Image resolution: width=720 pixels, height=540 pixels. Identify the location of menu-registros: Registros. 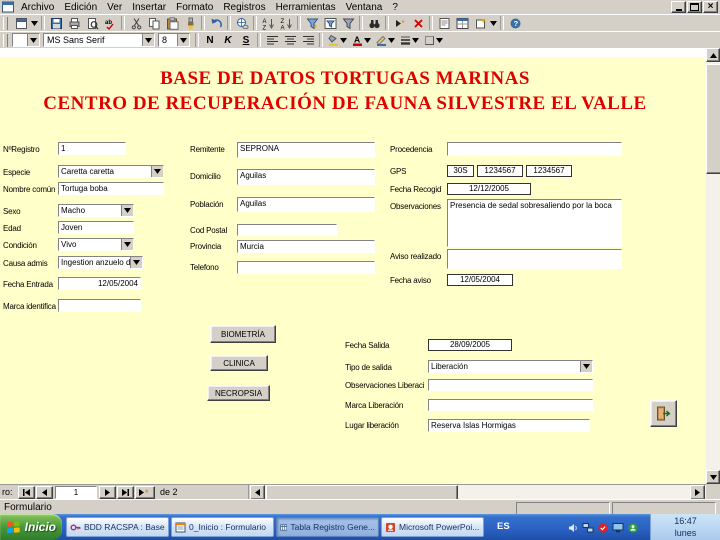
(244, 7).